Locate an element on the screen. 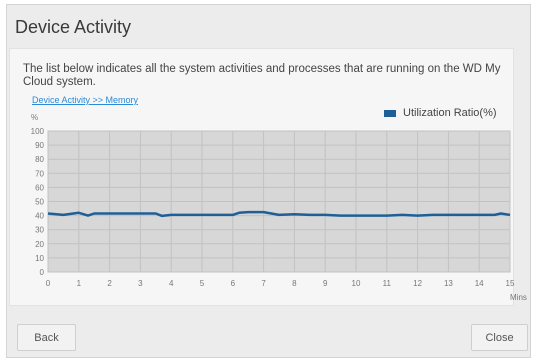 The width and height of the screenshot is (535, 362). x-tick-label: 9 is located at coordinates (325, 283).